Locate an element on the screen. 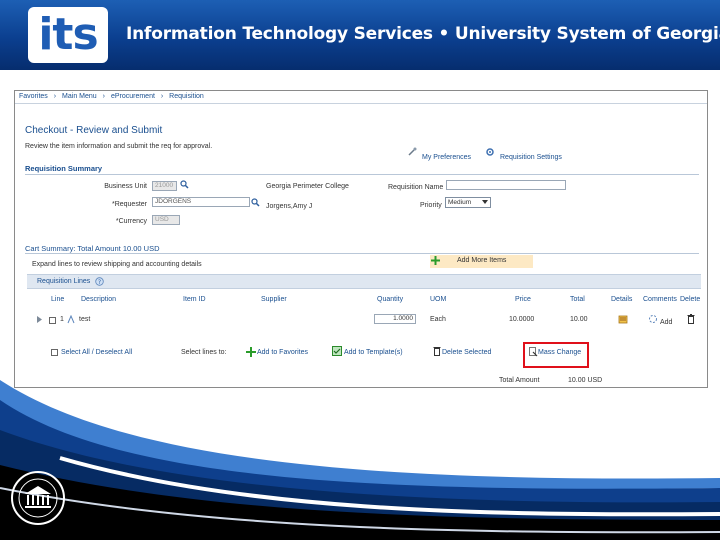 This screenshot has height=540, width=720. priority-select: Medium is located at coordinates (468, 202).